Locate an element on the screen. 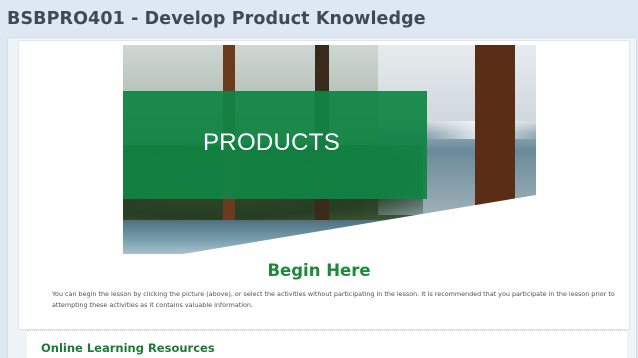 This screenshot has height=358, width=638. page-title: BSBPRO401 - Develop Product Knowledge is located at coordinates (216, 19).